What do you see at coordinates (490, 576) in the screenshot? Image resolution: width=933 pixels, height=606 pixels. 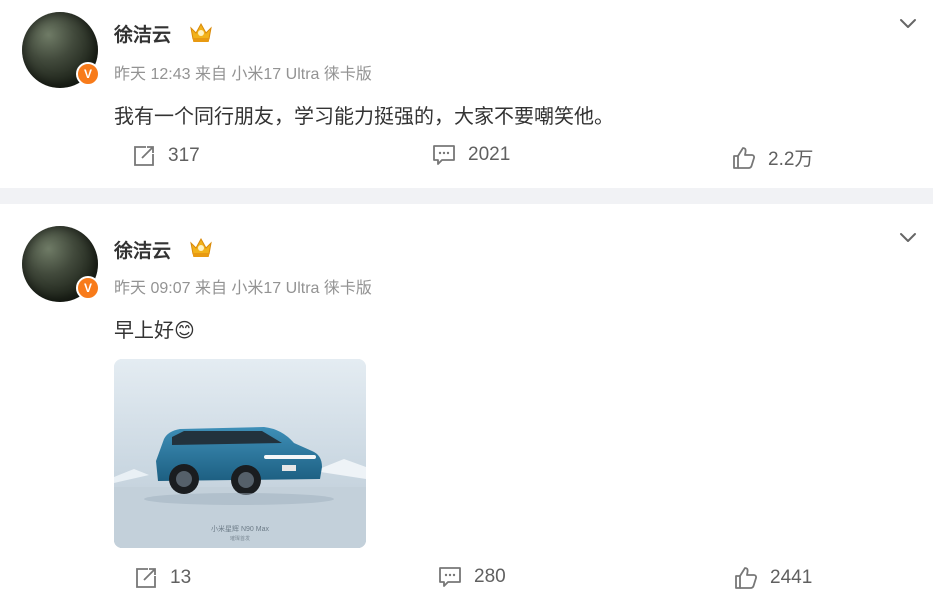 I see `comment-count: 280` at bounding box center [490, 576].